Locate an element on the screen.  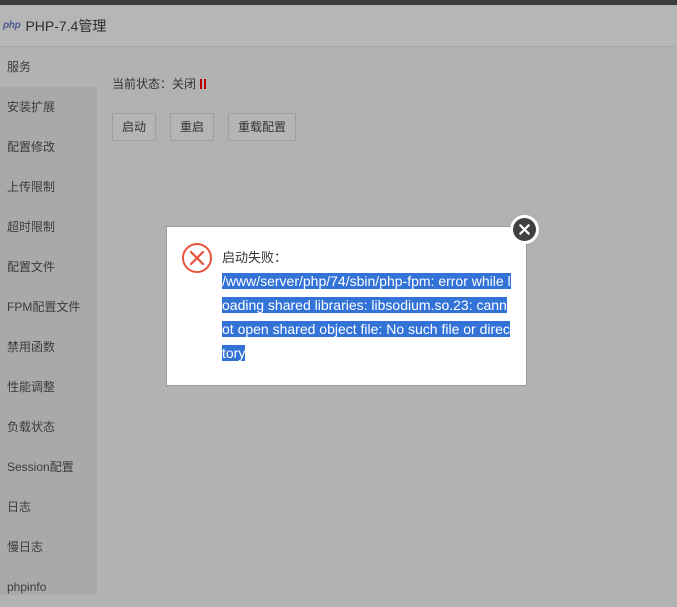
sidebar-item-phpinfo: phpinfo is located at coordinates (48, 587).